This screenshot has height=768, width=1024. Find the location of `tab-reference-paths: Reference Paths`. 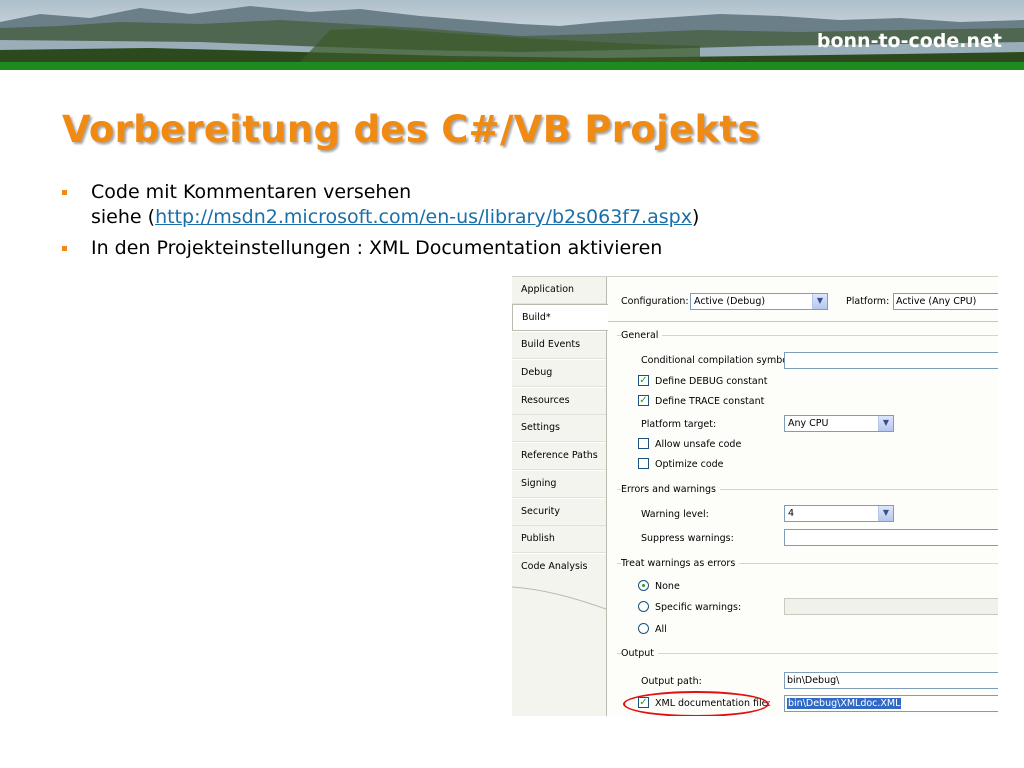

tab-reference-paths: Reference Paths is located at coordinates (559, 456).